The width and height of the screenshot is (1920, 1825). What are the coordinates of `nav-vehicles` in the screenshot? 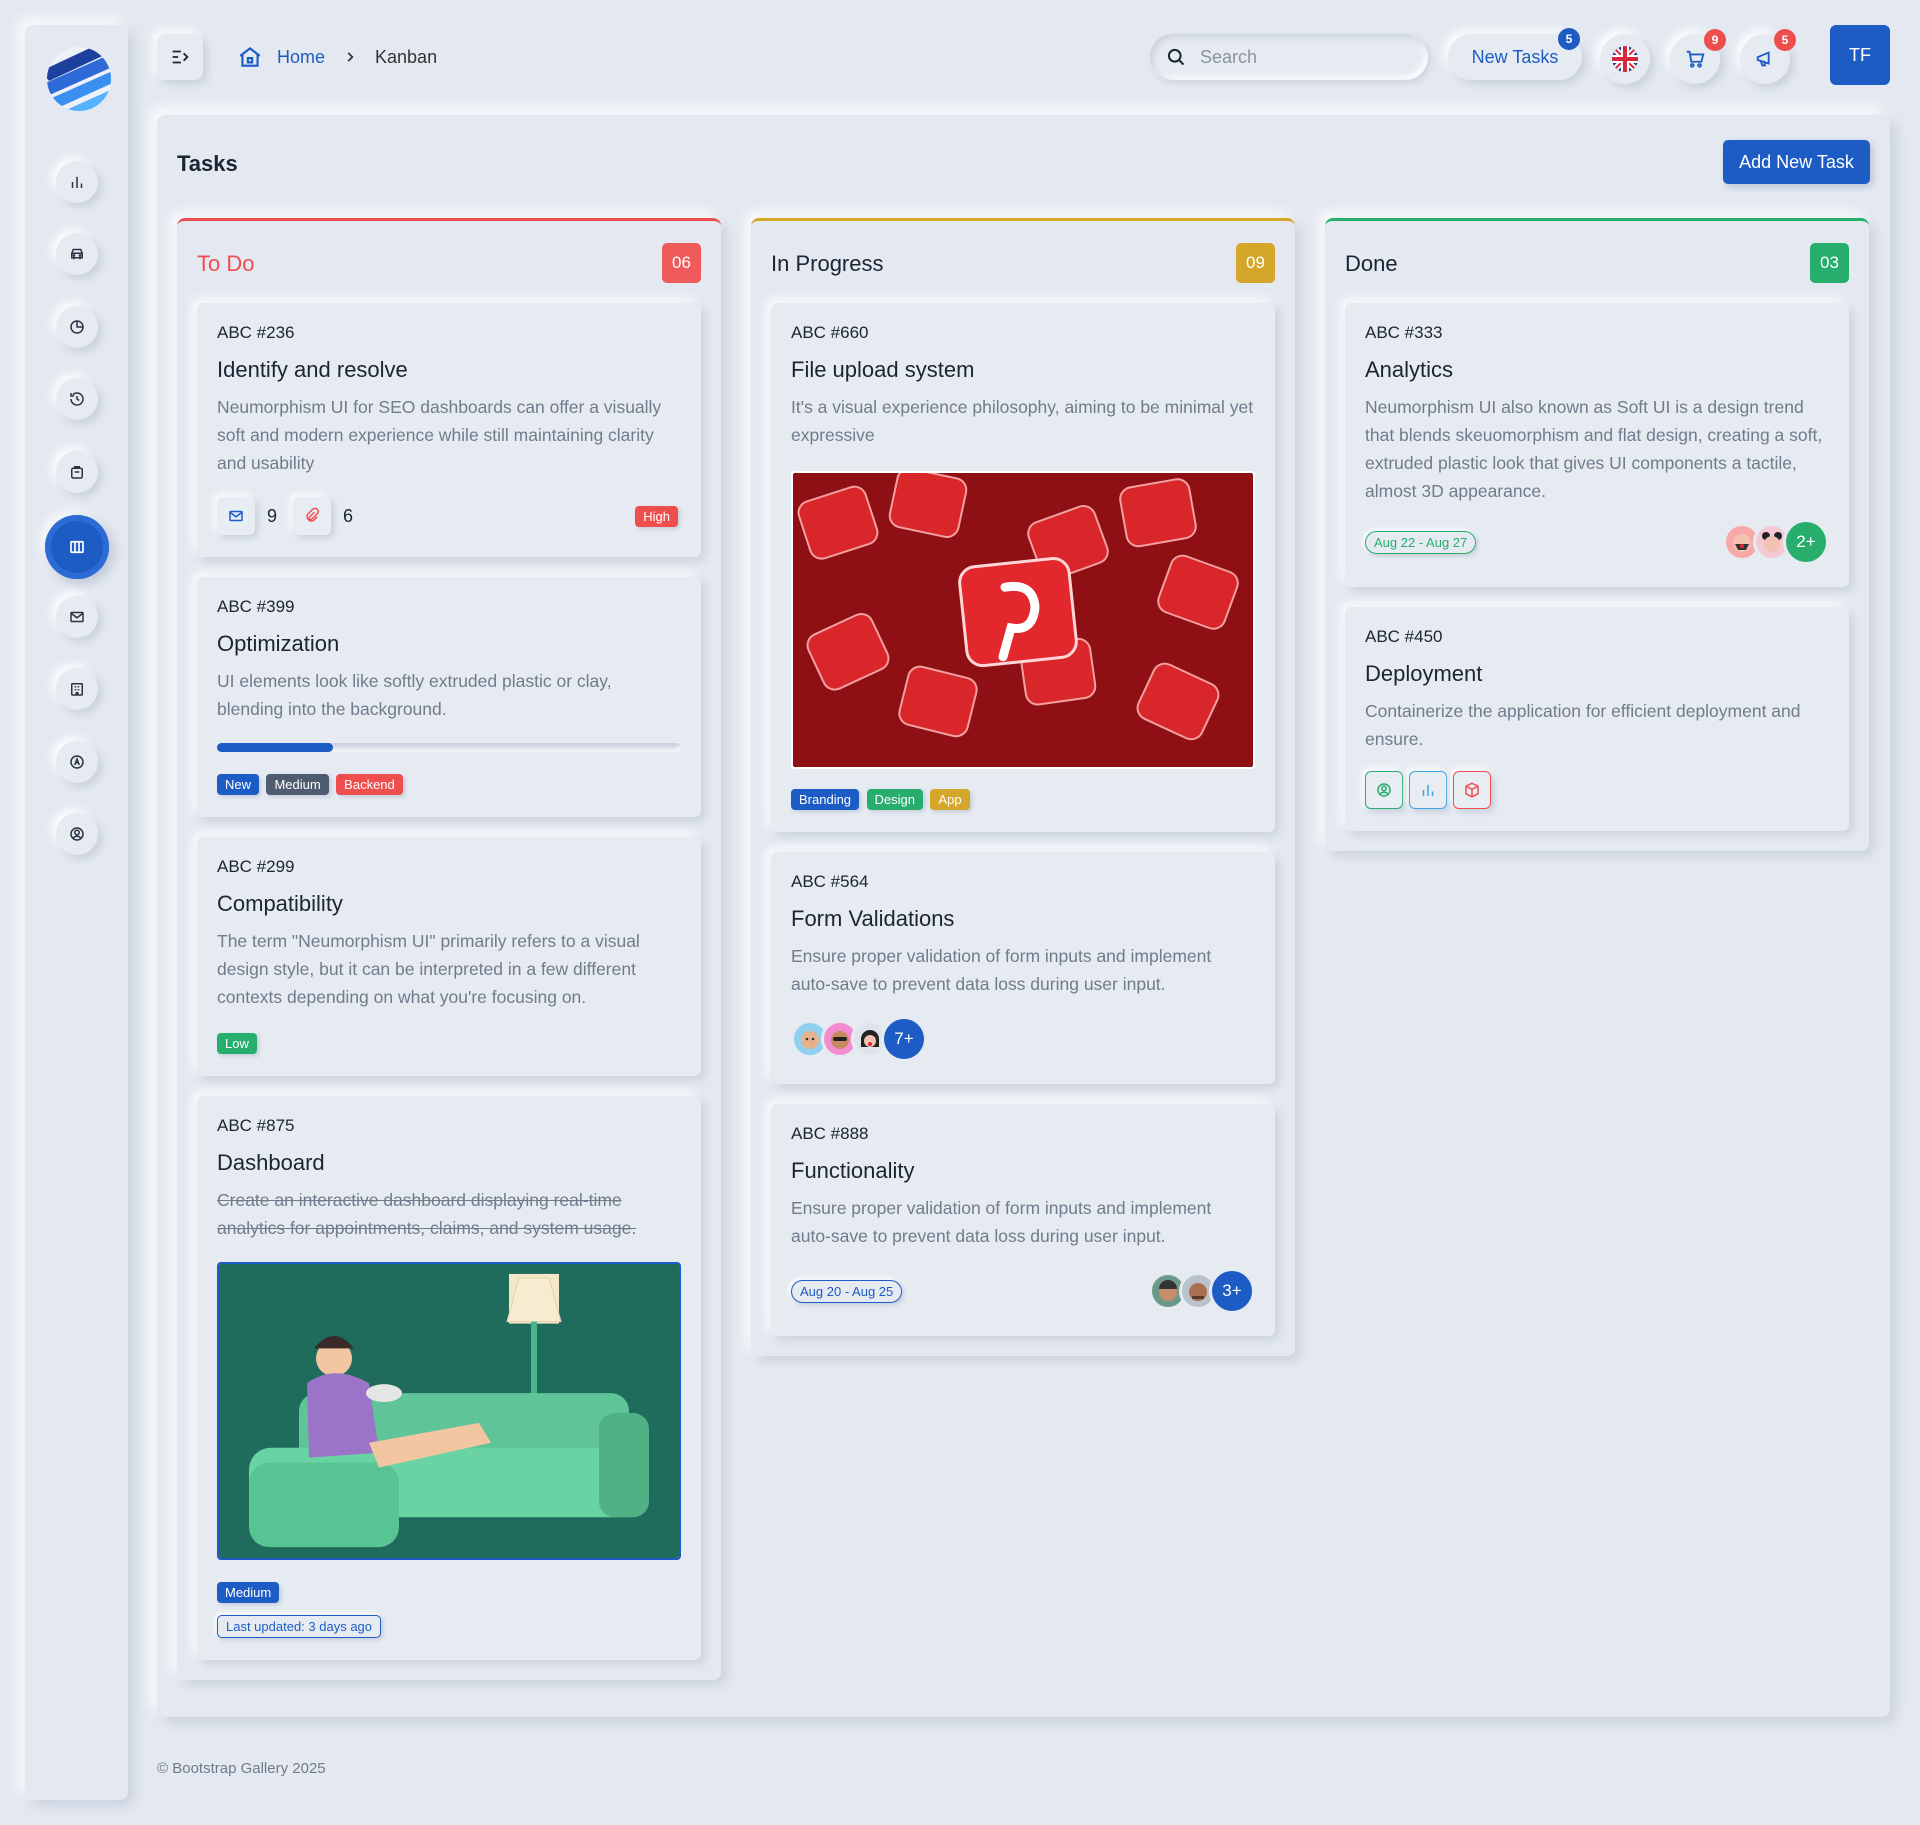 It's located at (77, 254).